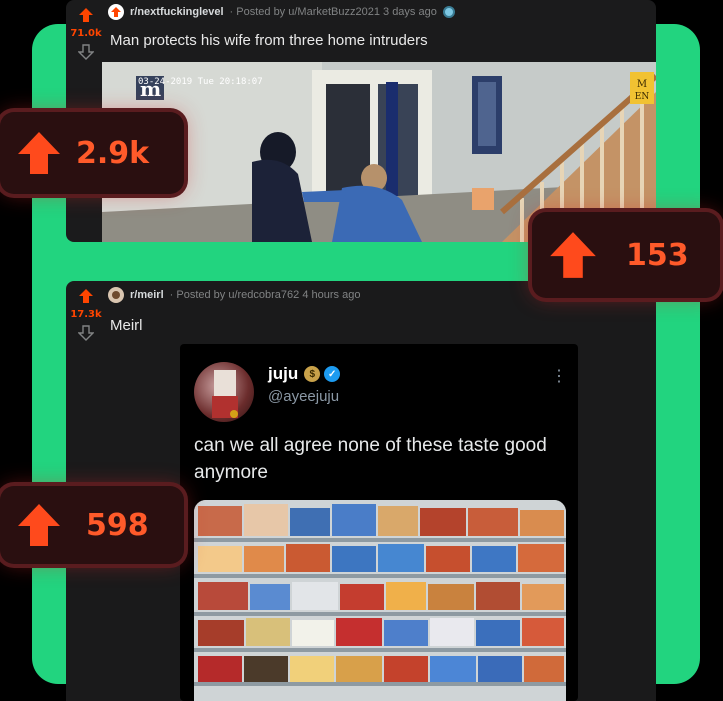 The image size is (723, 701). I want to click on score-badge: 2.9k, so click(92, 153).